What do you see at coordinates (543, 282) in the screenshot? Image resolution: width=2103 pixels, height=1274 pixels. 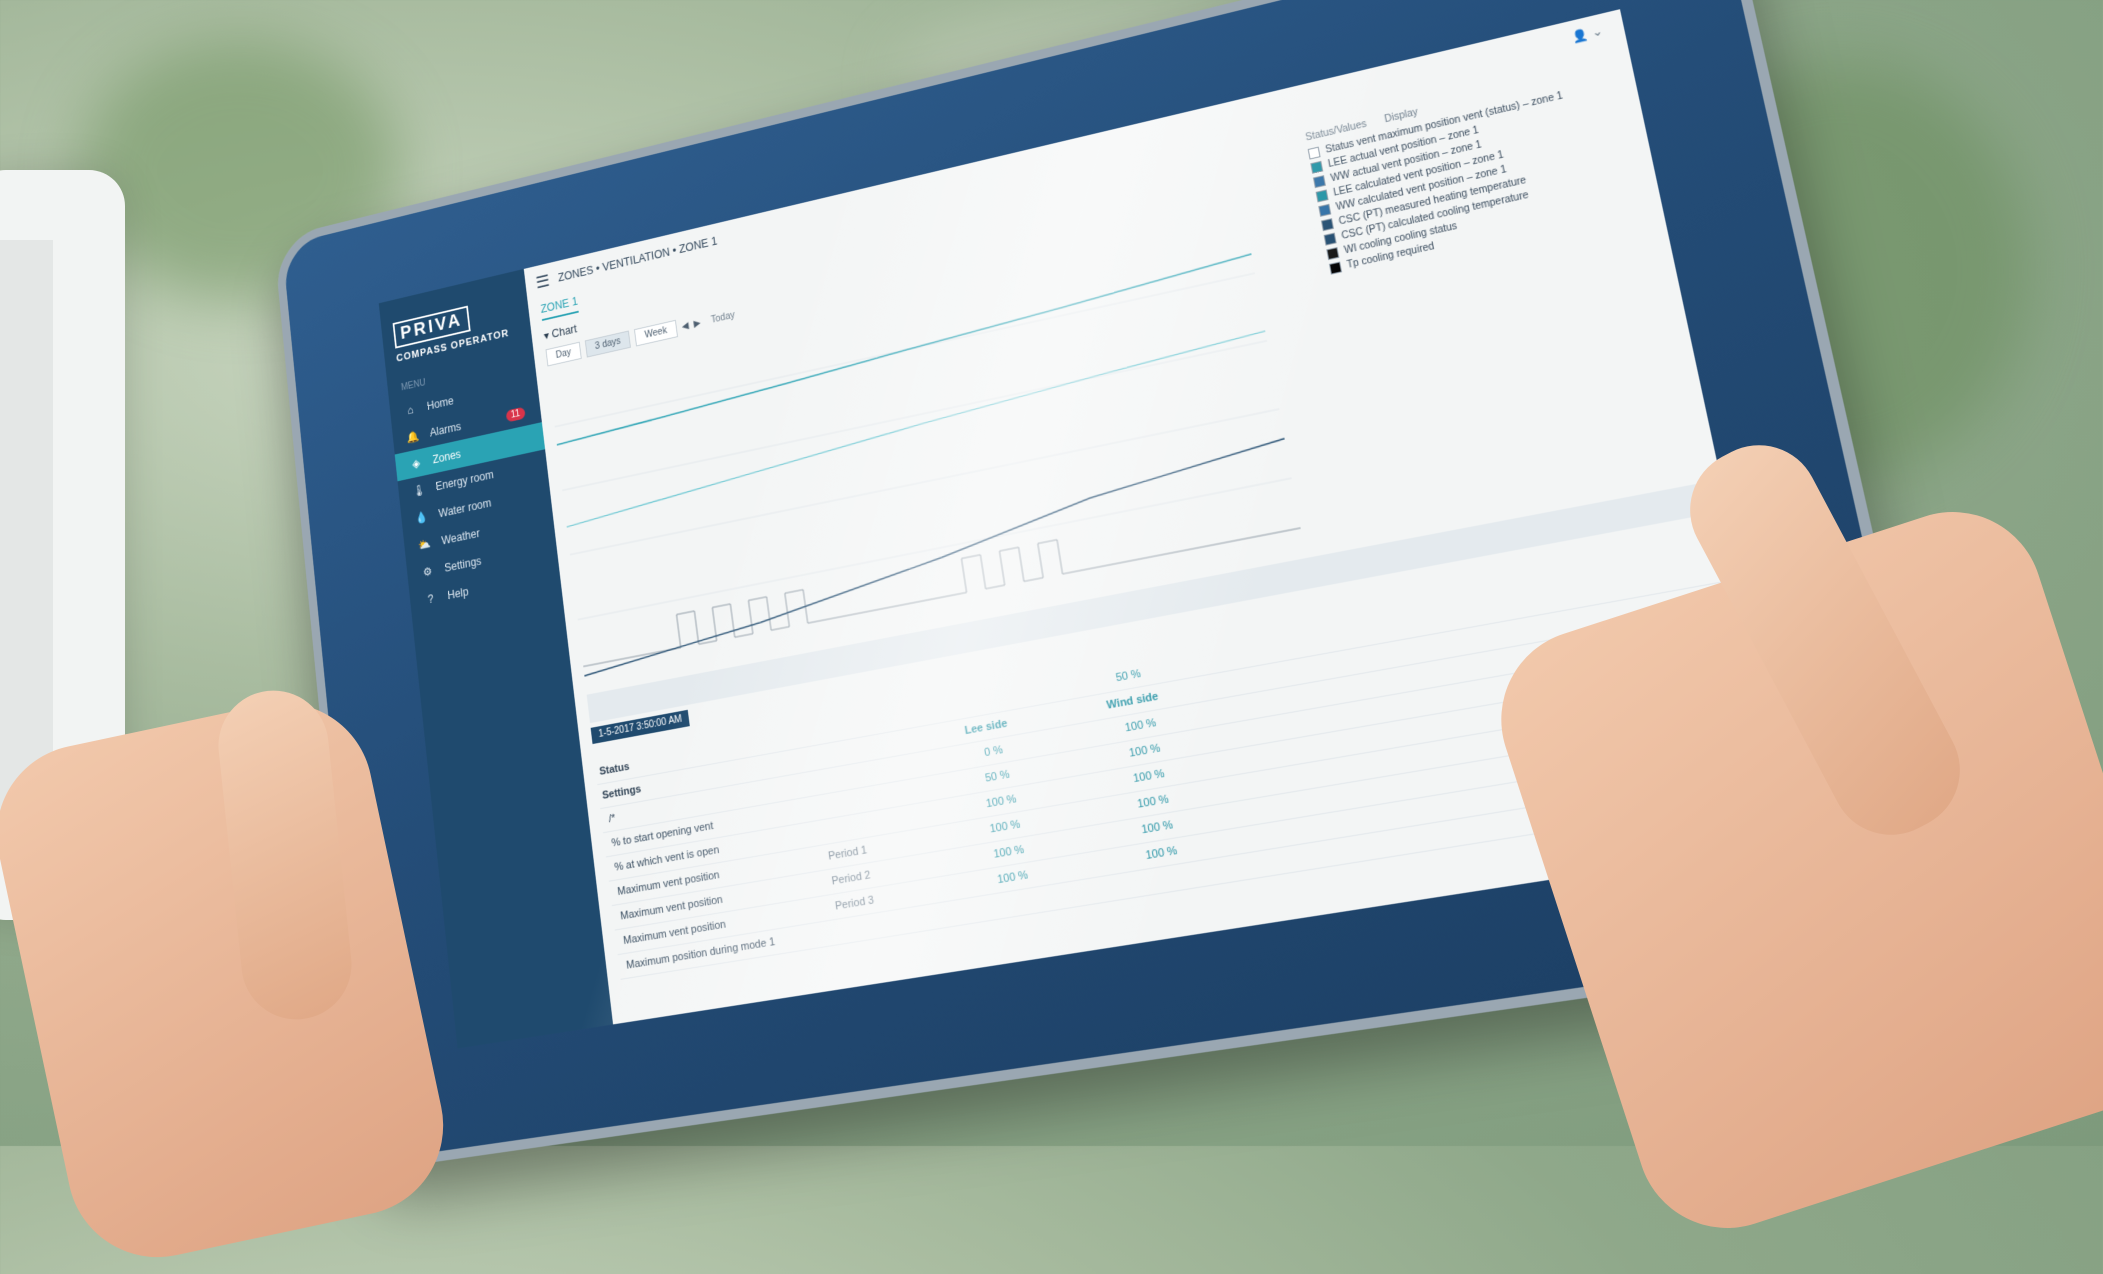 I see `hamburger-menu-icon: ☰` at bounding box center [543, 282].